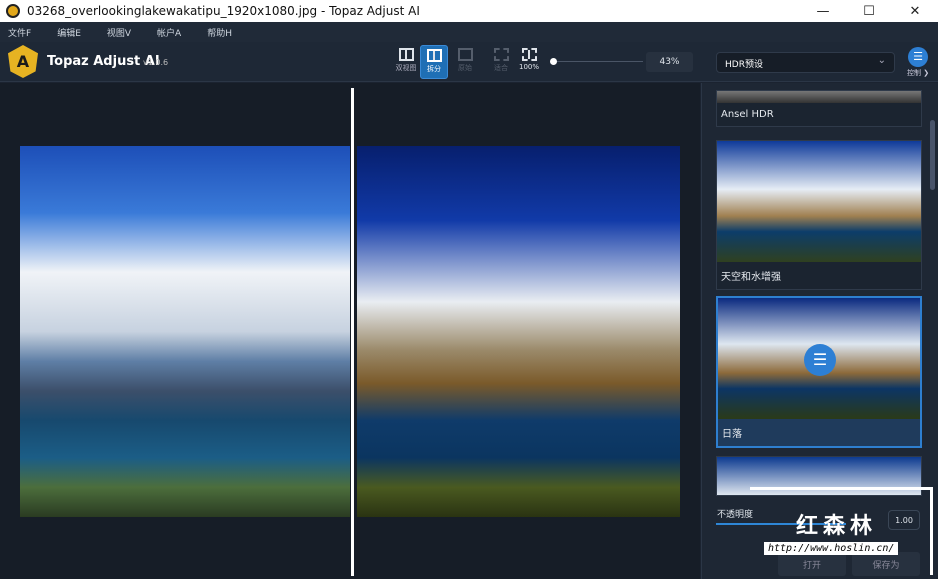 This screenshot has width=938, height=579. Describe the element at coordinates (13, 11) in the screenshot. I see `app-icon` at that location.